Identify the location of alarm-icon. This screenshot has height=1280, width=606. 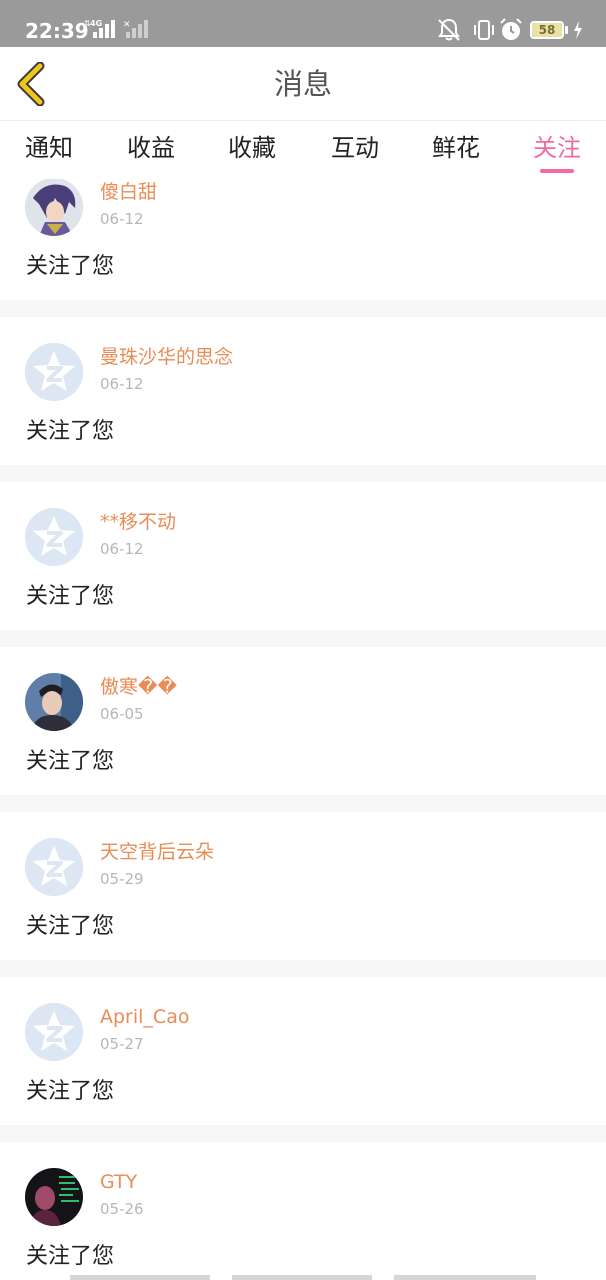
(511, 29).